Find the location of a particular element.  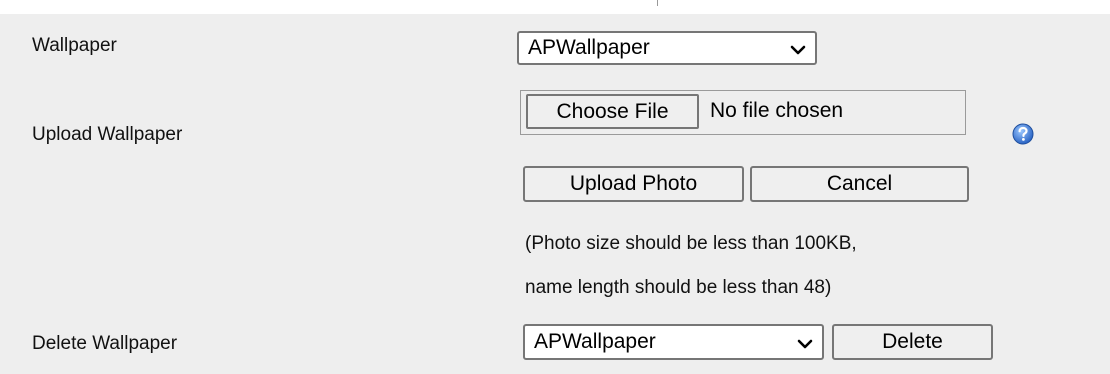

upload-photo-button: Upload Photo is located at coordinates (633, 184).